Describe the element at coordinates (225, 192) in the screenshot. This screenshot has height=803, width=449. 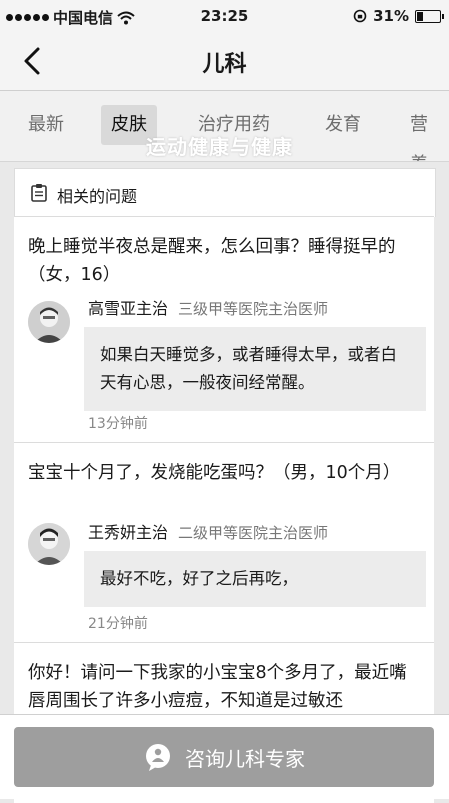
I see `section-header: 相关的问题` at that location.